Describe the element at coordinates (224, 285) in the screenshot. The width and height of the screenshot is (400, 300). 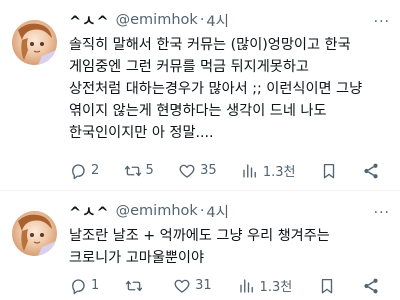
I see `tweet-actions: 1 31 1.3천` at that location.